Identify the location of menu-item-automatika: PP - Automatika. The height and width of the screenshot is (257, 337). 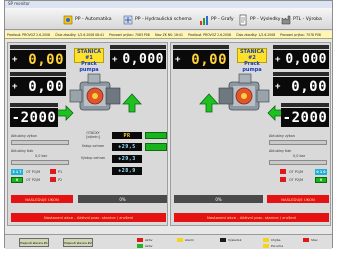
(87, 19).